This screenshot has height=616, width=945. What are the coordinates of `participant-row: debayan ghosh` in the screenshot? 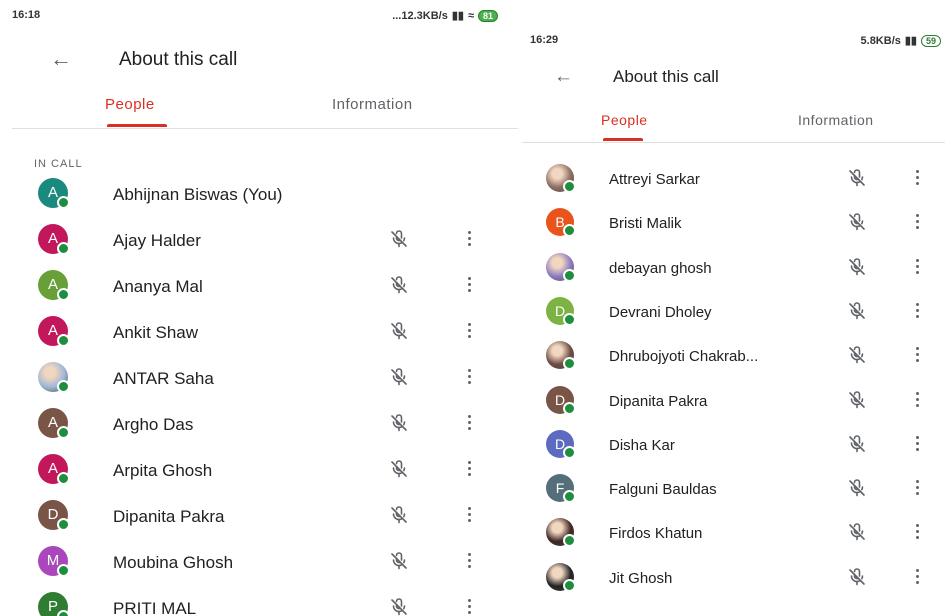 It's located at (733, 275).